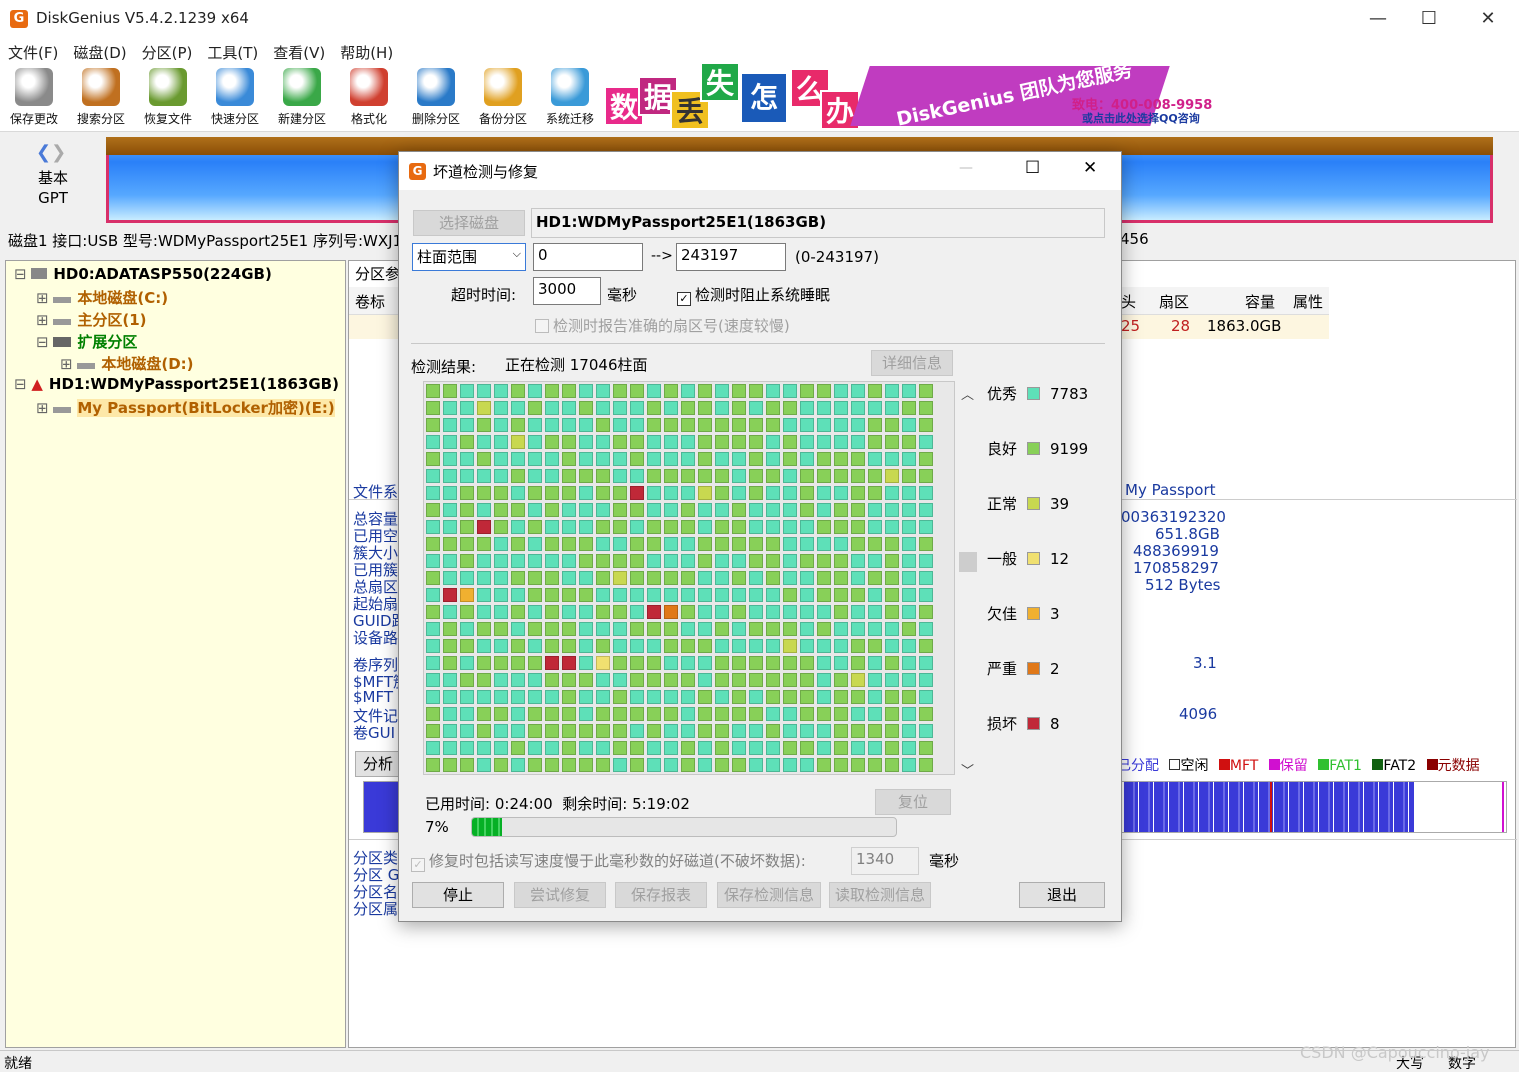  I want to click on value-ntfs-version: 3.1, so click(1205, 663).